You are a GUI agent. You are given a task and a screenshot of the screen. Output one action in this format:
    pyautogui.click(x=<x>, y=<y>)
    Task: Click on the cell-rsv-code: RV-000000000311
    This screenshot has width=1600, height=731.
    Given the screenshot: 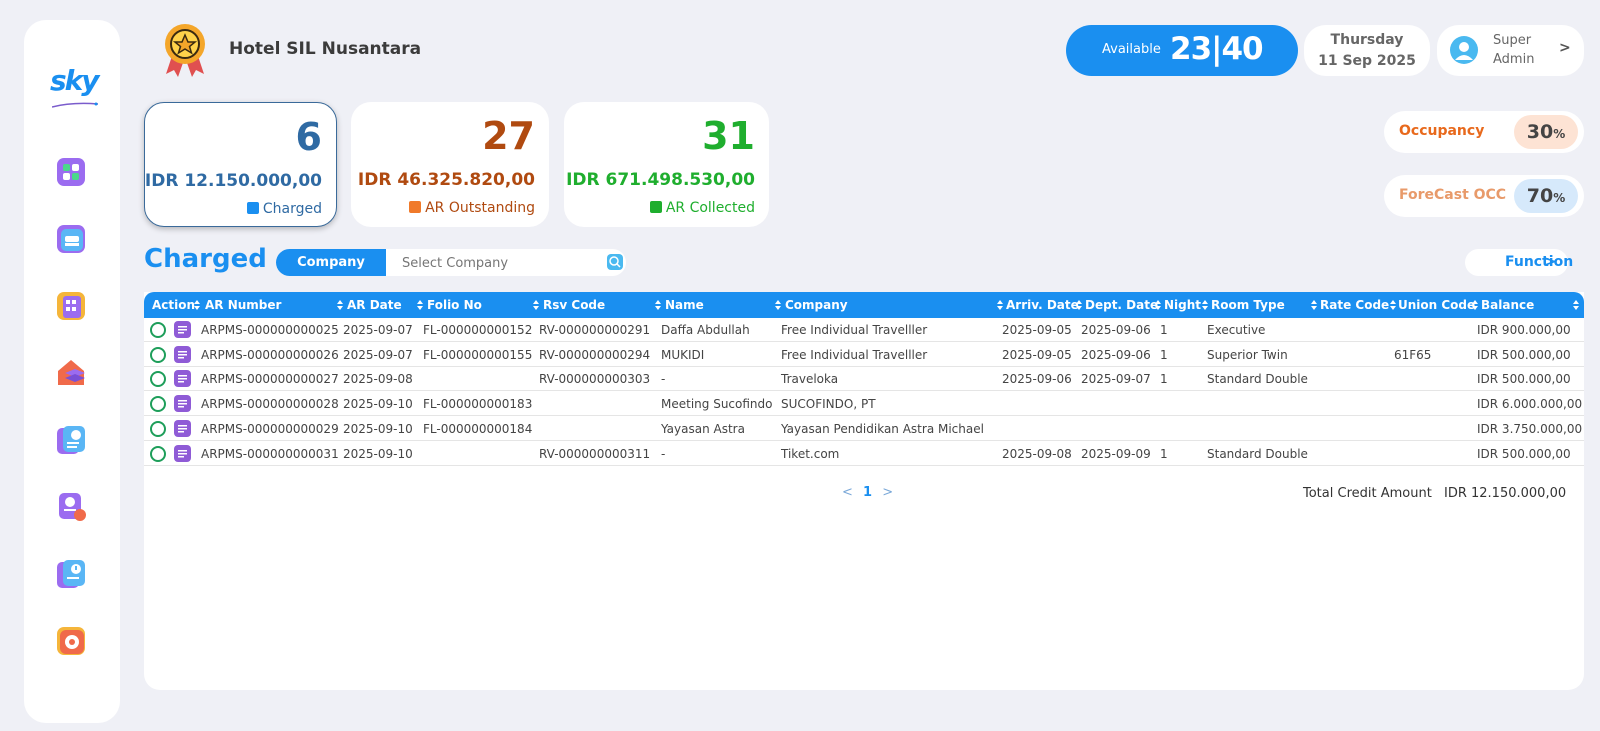 What is the action you would take?
    pyautogui.click(x=595, y=453)
    